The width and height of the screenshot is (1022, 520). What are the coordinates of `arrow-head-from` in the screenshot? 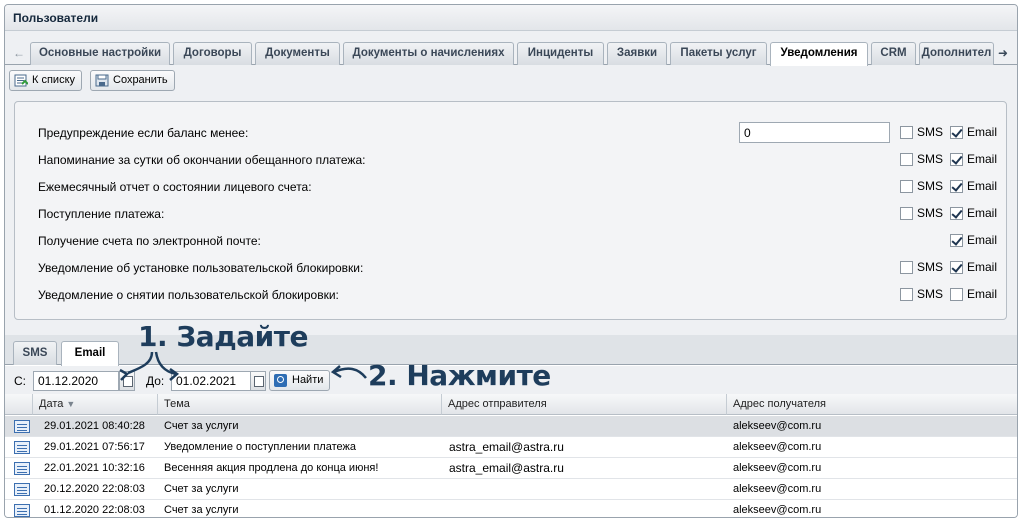 It's located at (124, 374).